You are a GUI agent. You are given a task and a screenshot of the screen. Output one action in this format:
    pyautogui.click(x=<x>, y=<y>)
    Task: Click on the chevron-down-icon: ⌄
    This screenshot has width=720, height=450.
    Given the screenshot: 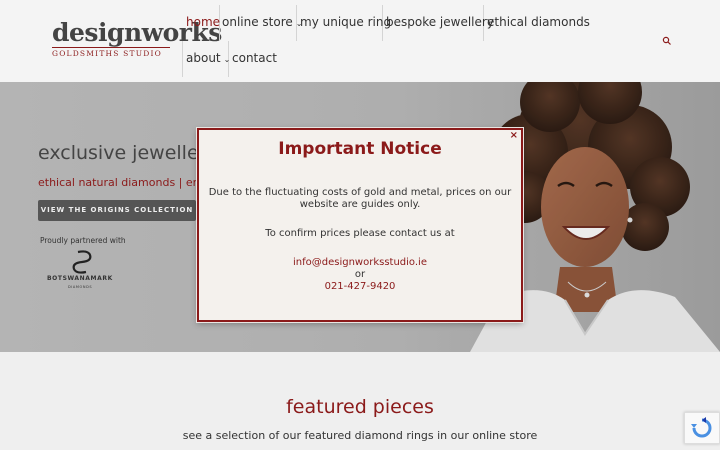 What is the action you would take?
    pyautogui.click(x=227, y=59)
    